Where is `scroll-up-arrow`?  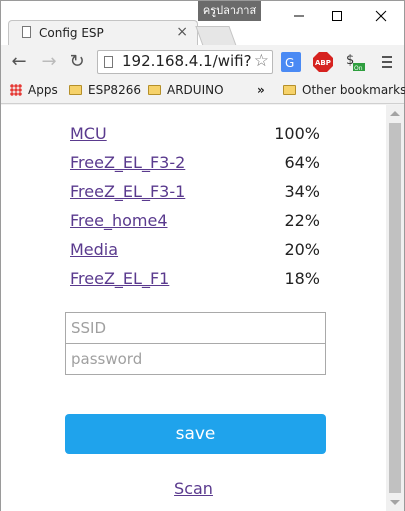
scroll-up-arrow is located at coordinates (395, 113).